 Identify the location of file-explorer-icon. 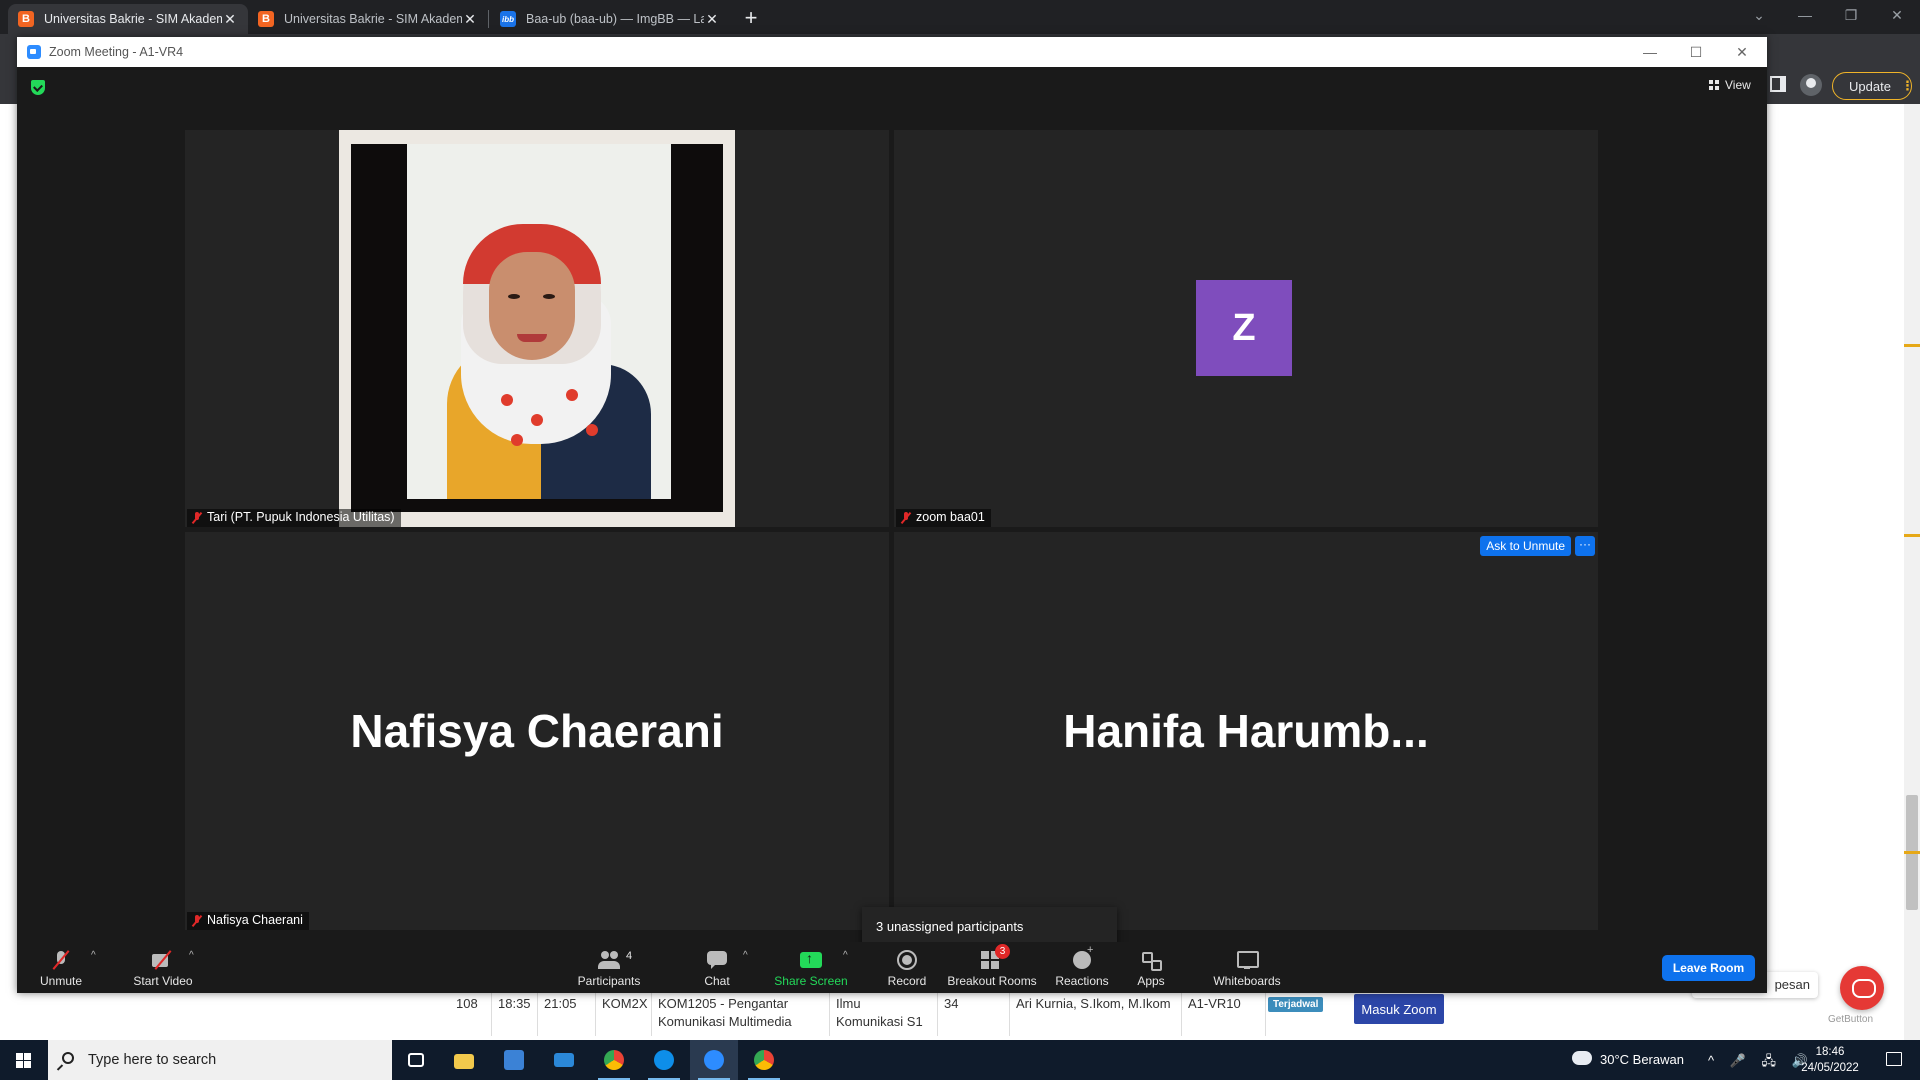
(464, 1060).